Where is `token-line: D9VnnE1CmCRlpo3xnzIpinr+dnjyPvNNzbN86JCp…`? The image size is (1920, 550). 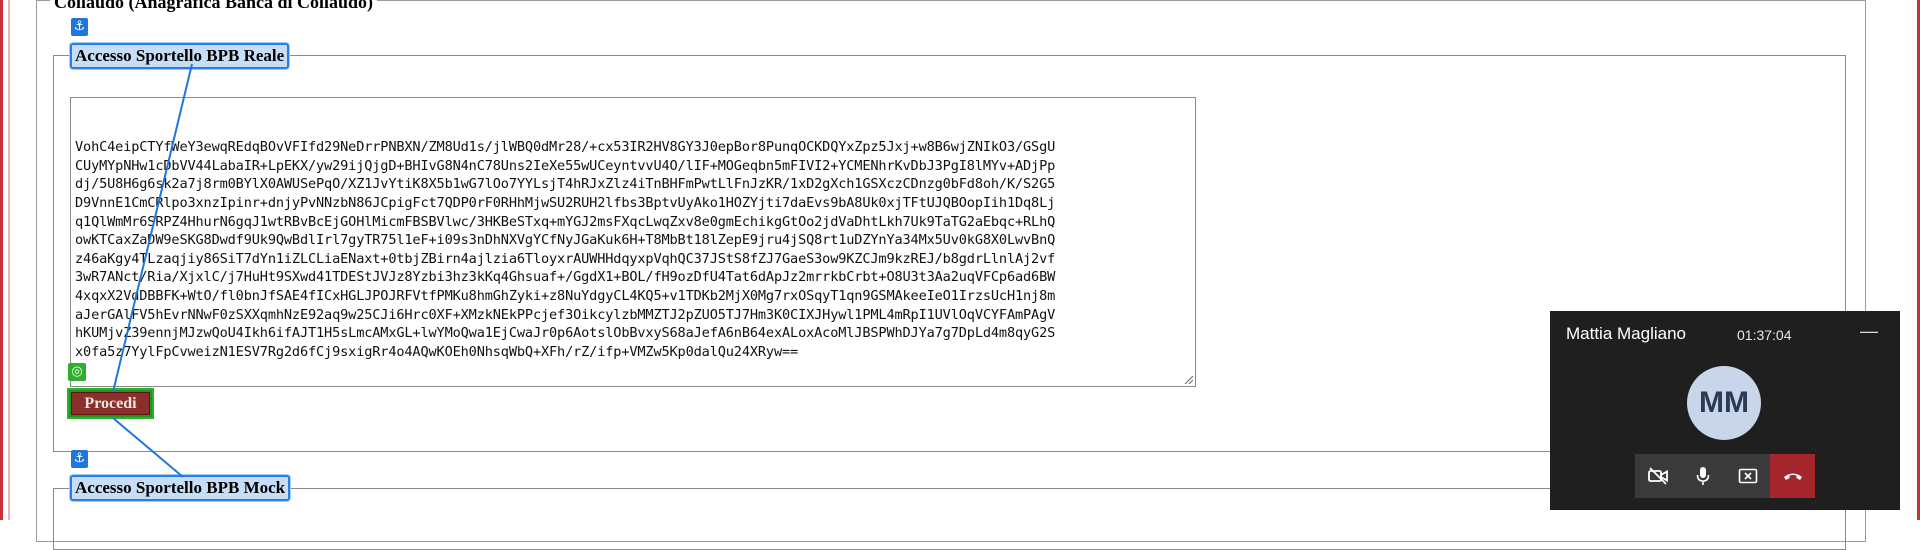 token-line: D9VnnE1CmCRlpo3xnzIpinr+dnjyPvNNzbN86JCp… is located at coordinates (565, 202).